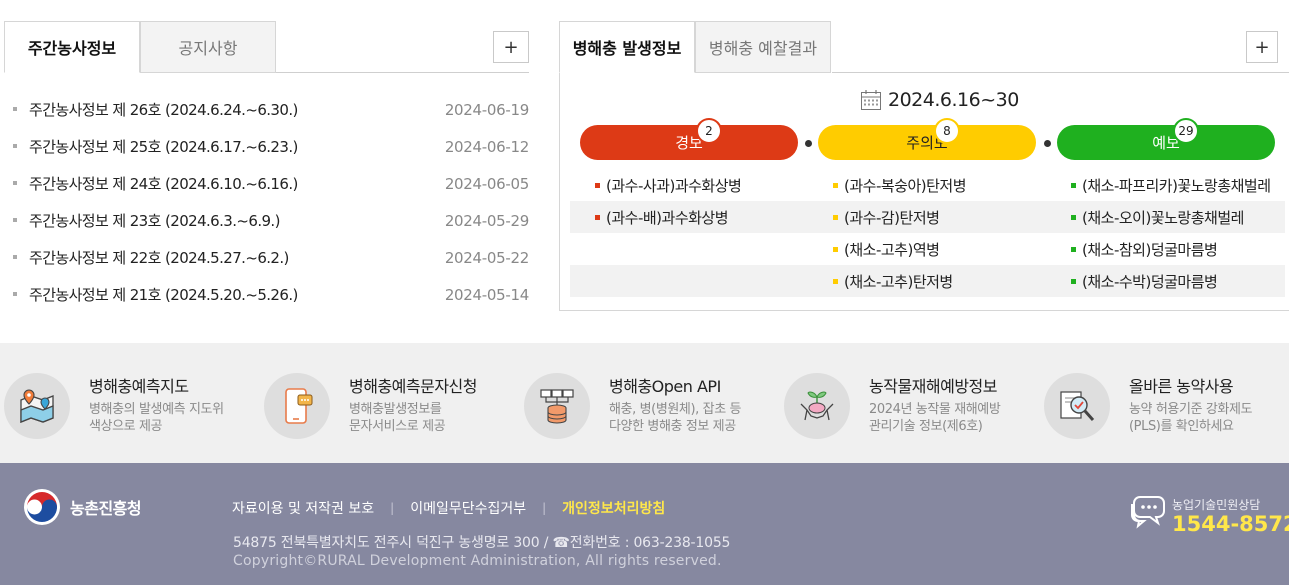 The height and width of the screenshot is (585, 1289). What do you see at coordinates (1166, 139) in the screenshot?
I see `forecast-level-button: 예보 29` at bounding box center [1166, 139].